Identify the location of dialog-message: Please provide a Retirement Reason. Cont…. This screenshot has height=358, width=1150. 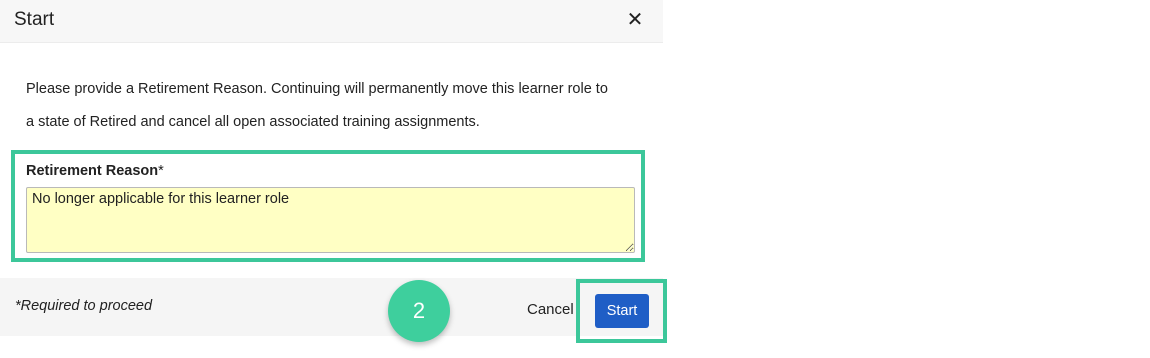
(336, 106).